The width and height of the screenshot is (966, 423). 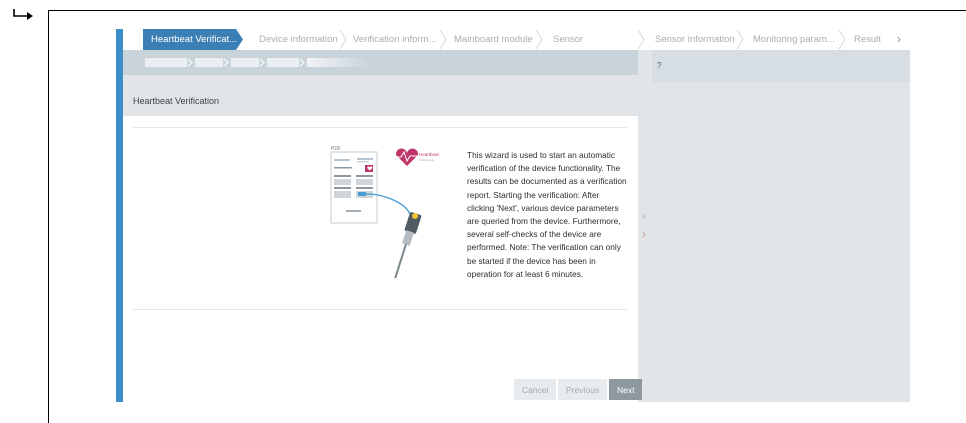 I want to click on accent-bar, so click(x=119, y=215).